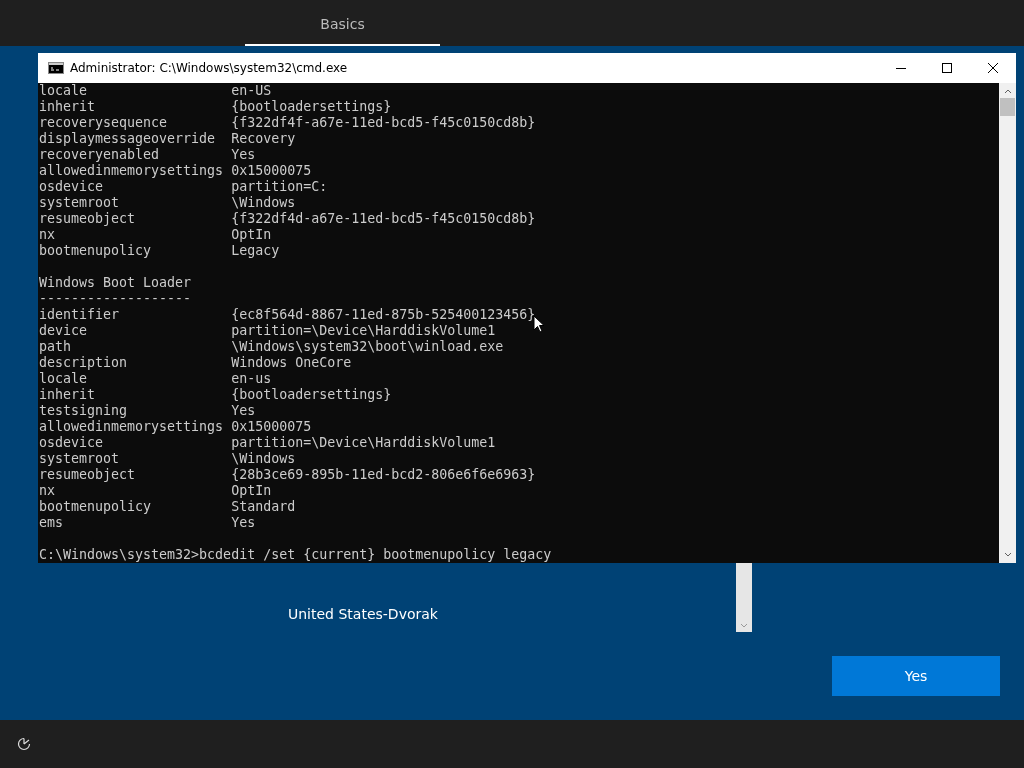 The width and height of the screenshot is (1024, 768). Describe the element at coordinates (1007, 107) in the screenshot. I see `scroll-thumb` at that location.